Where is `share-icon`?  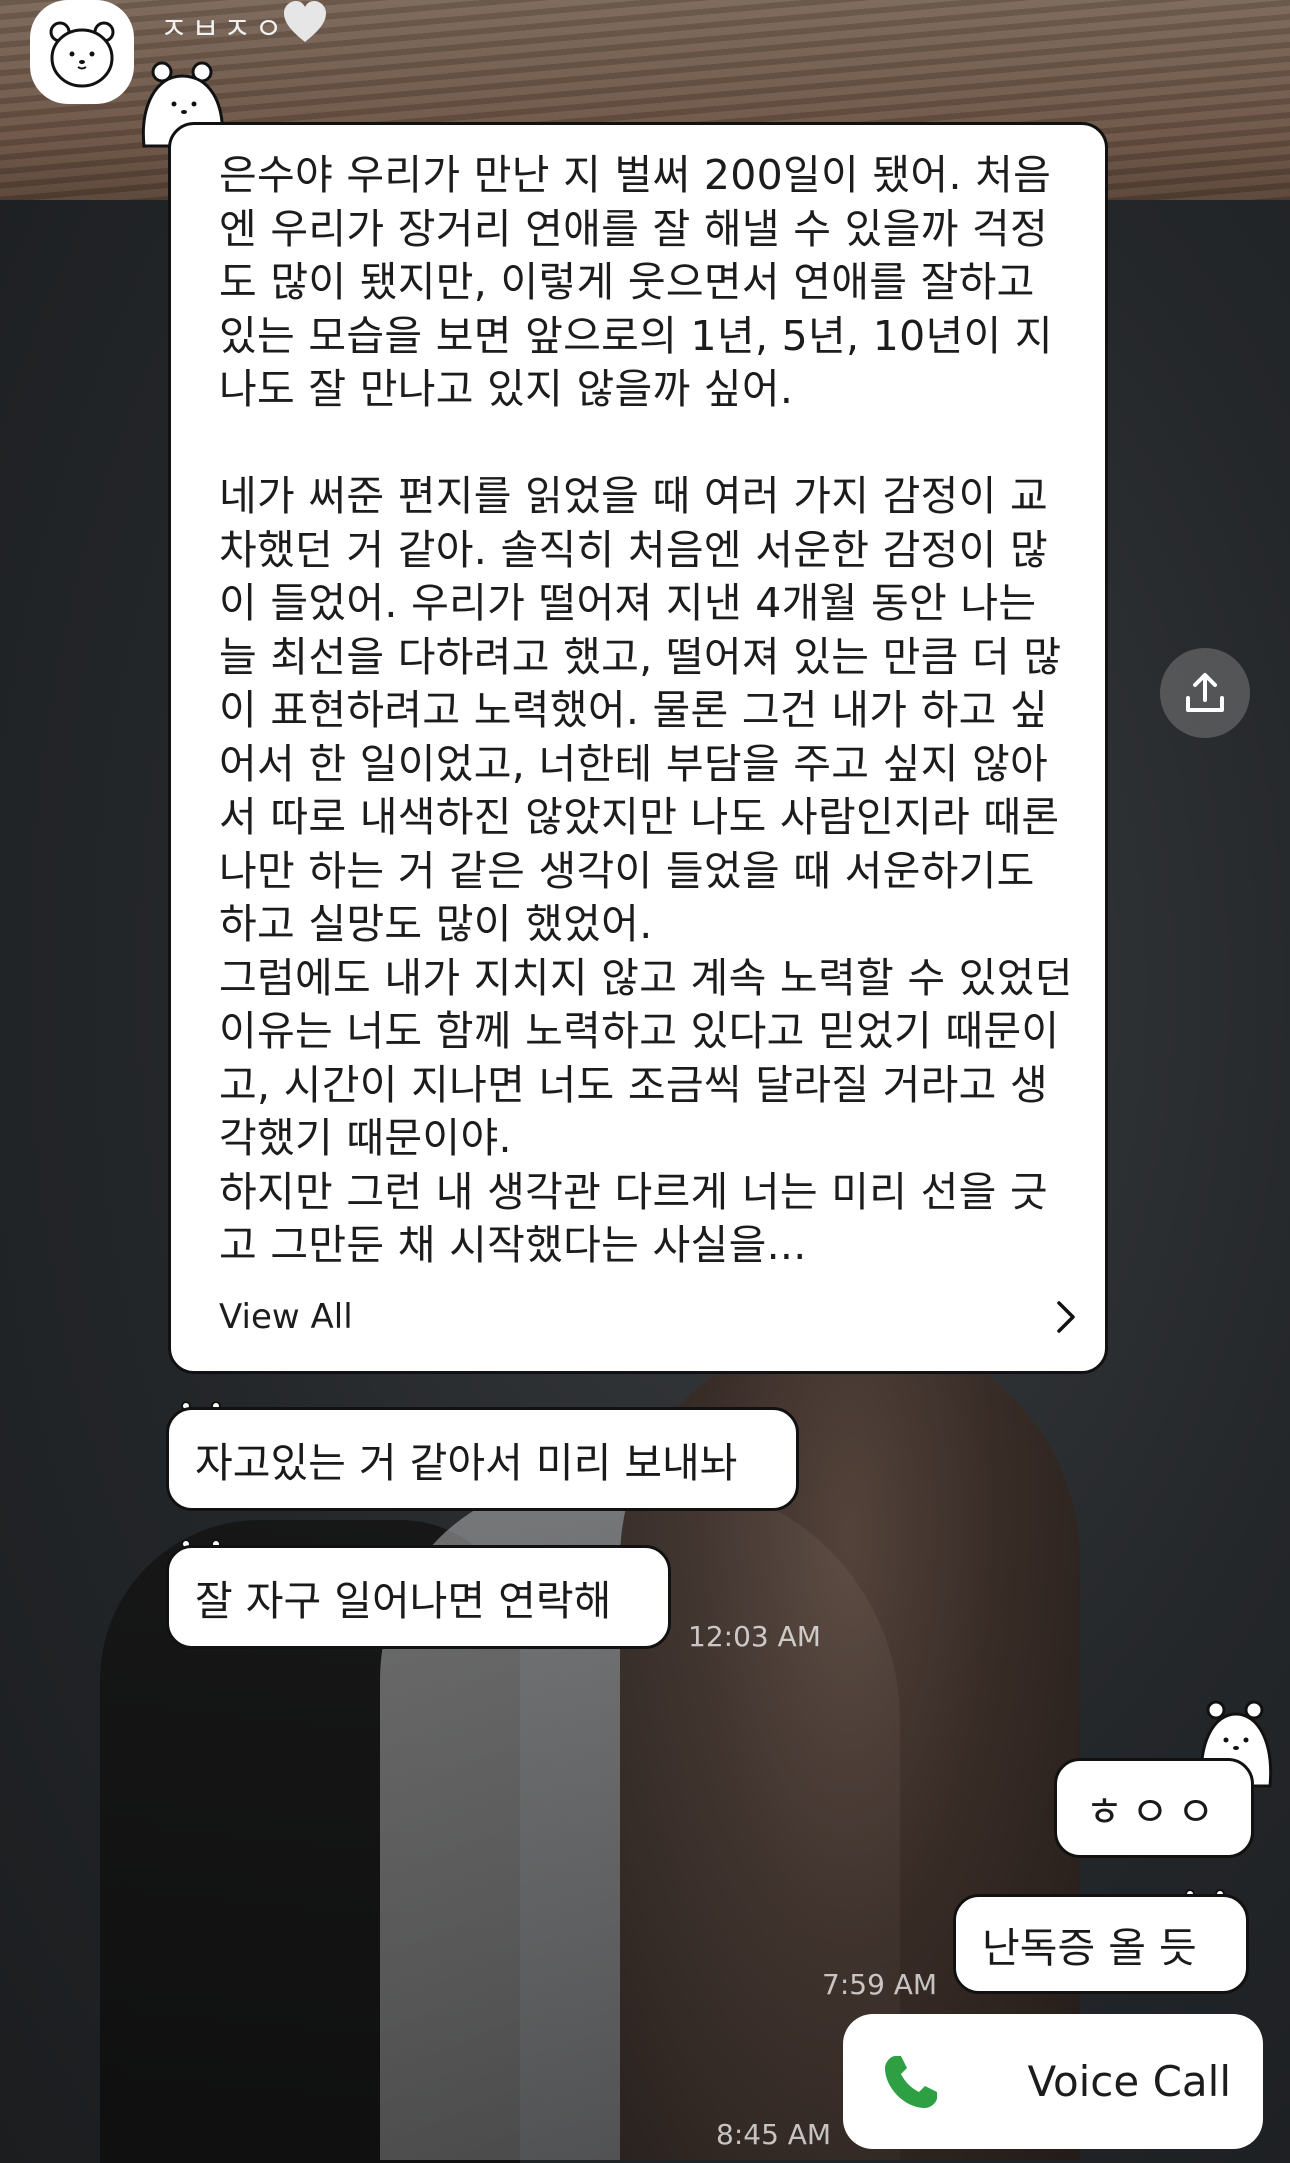
share-icon is located at coordinates (1205, 692).